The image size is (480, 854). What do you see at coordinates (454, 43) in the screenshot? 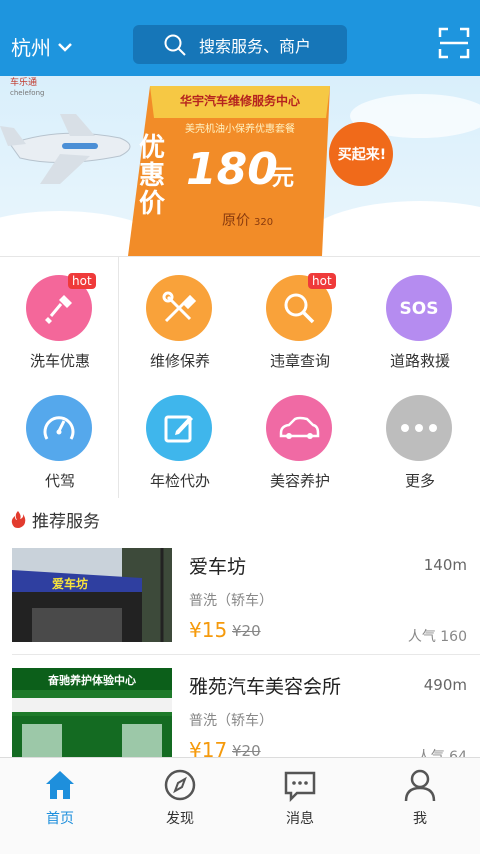
I see `scan-icon` at bounding box center [454, 43].